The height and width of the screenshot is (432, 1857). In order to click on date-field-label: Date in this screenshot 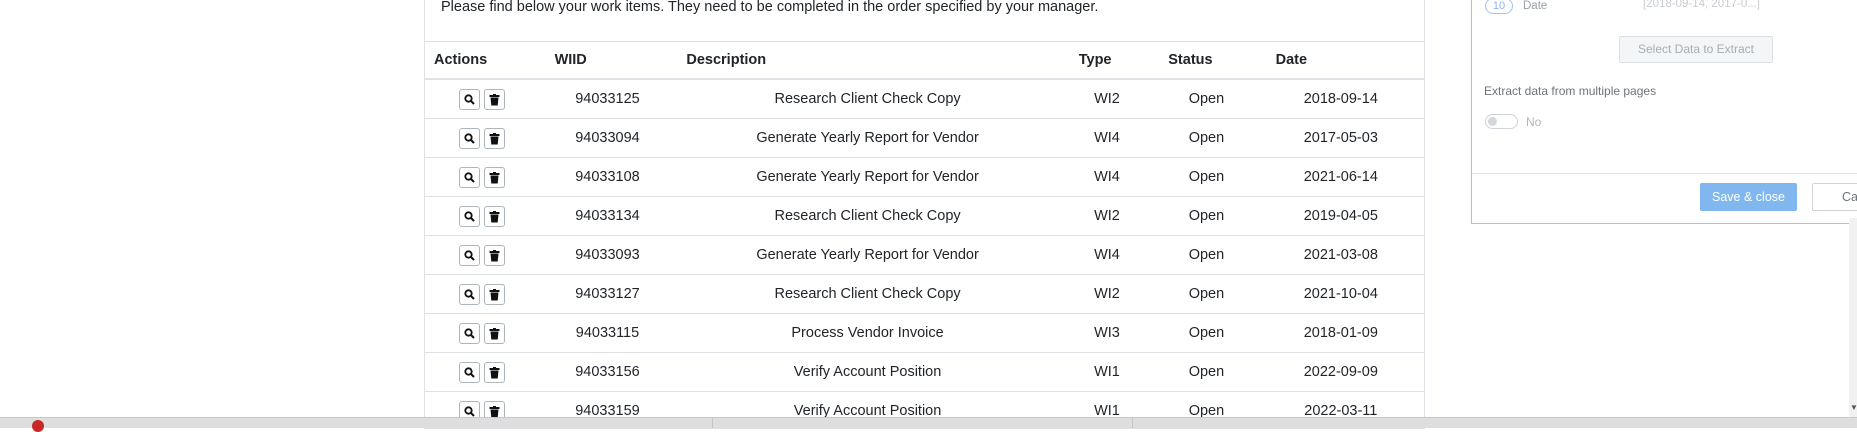, I will do `click(1535, 6)`.